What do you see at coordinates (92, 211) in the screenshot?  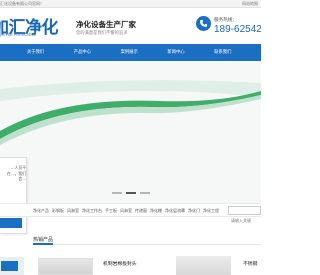 I see `hot-keyword: 净化工作台` at bounding box center [92, 211].